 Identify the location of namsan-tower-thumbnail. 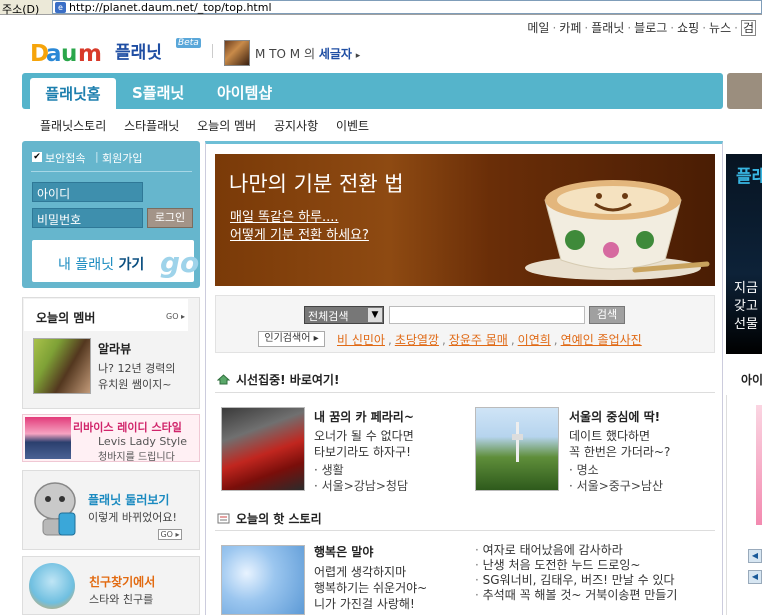
(517, 449).